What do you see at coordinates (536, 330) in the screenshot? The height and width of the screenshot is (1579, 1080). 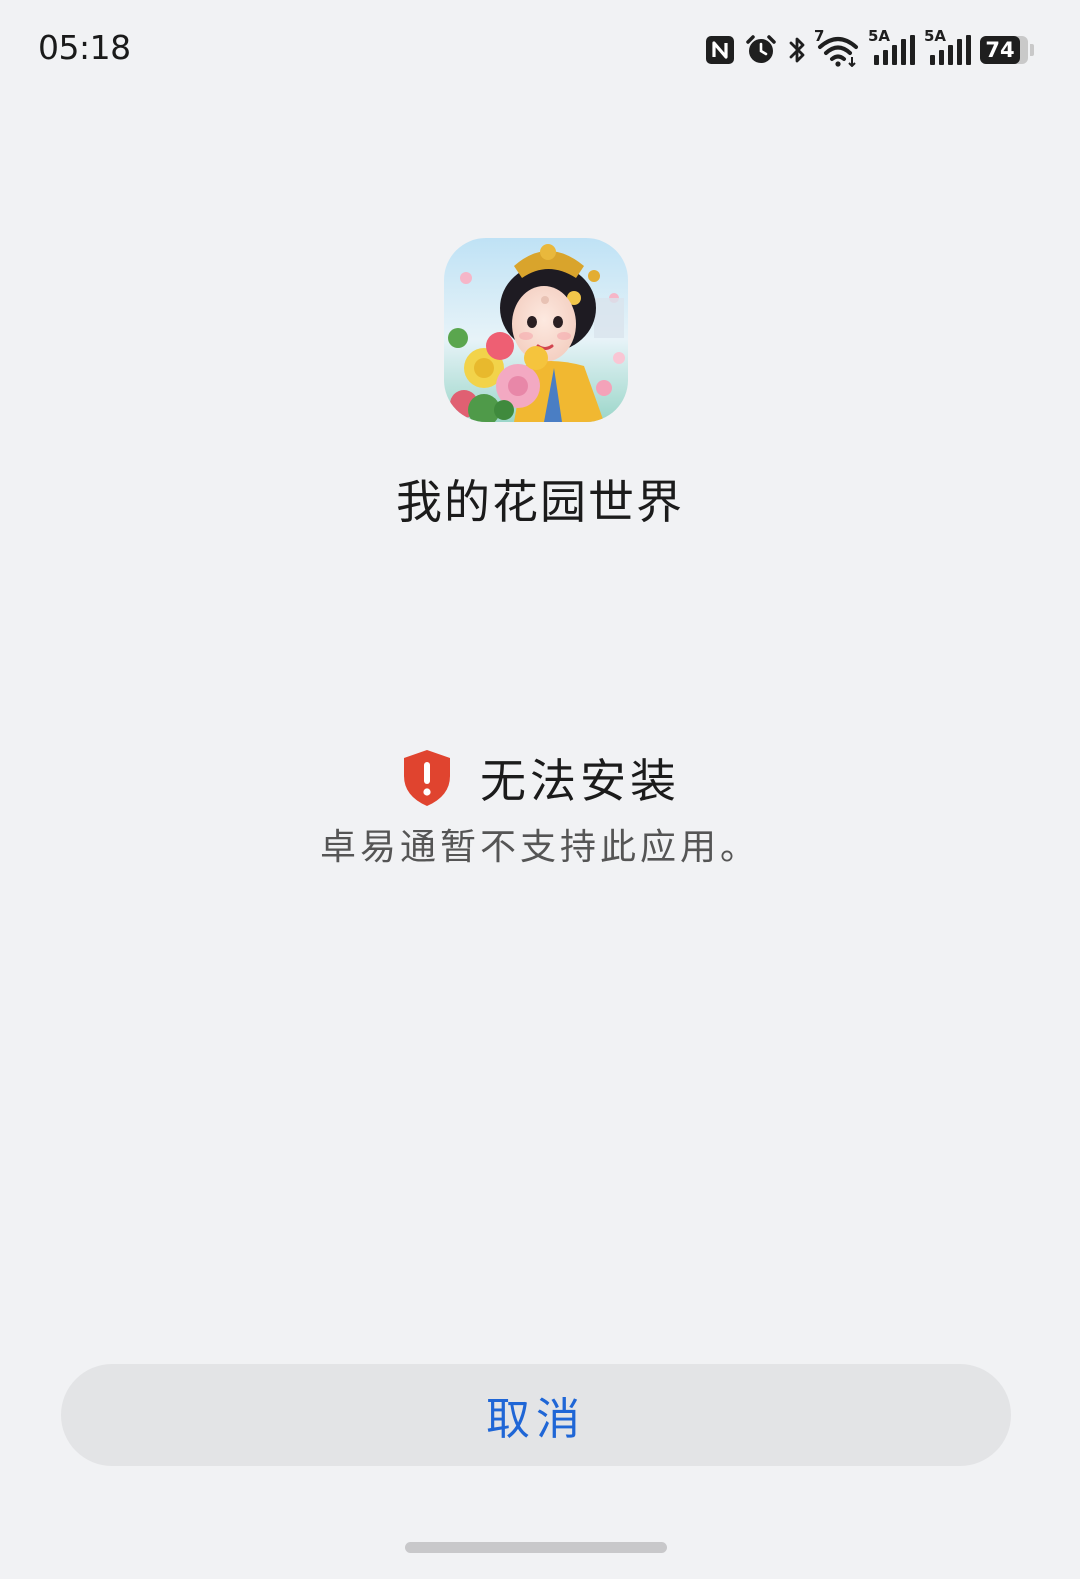 I see `app-icon` at bounding box center [536, 330].